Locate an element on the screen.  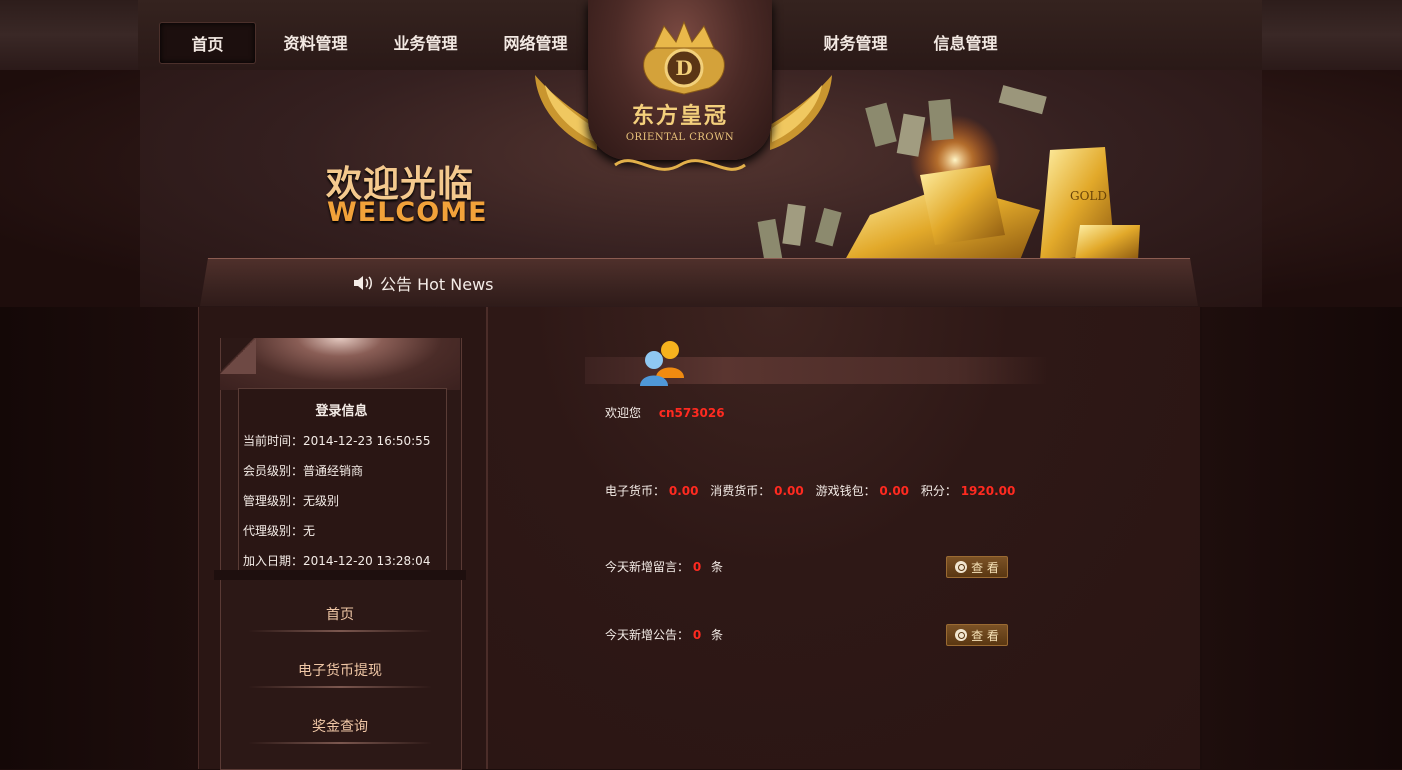
login-admin-level: 管理级别：无级别 is located at coordinates (291, 501).